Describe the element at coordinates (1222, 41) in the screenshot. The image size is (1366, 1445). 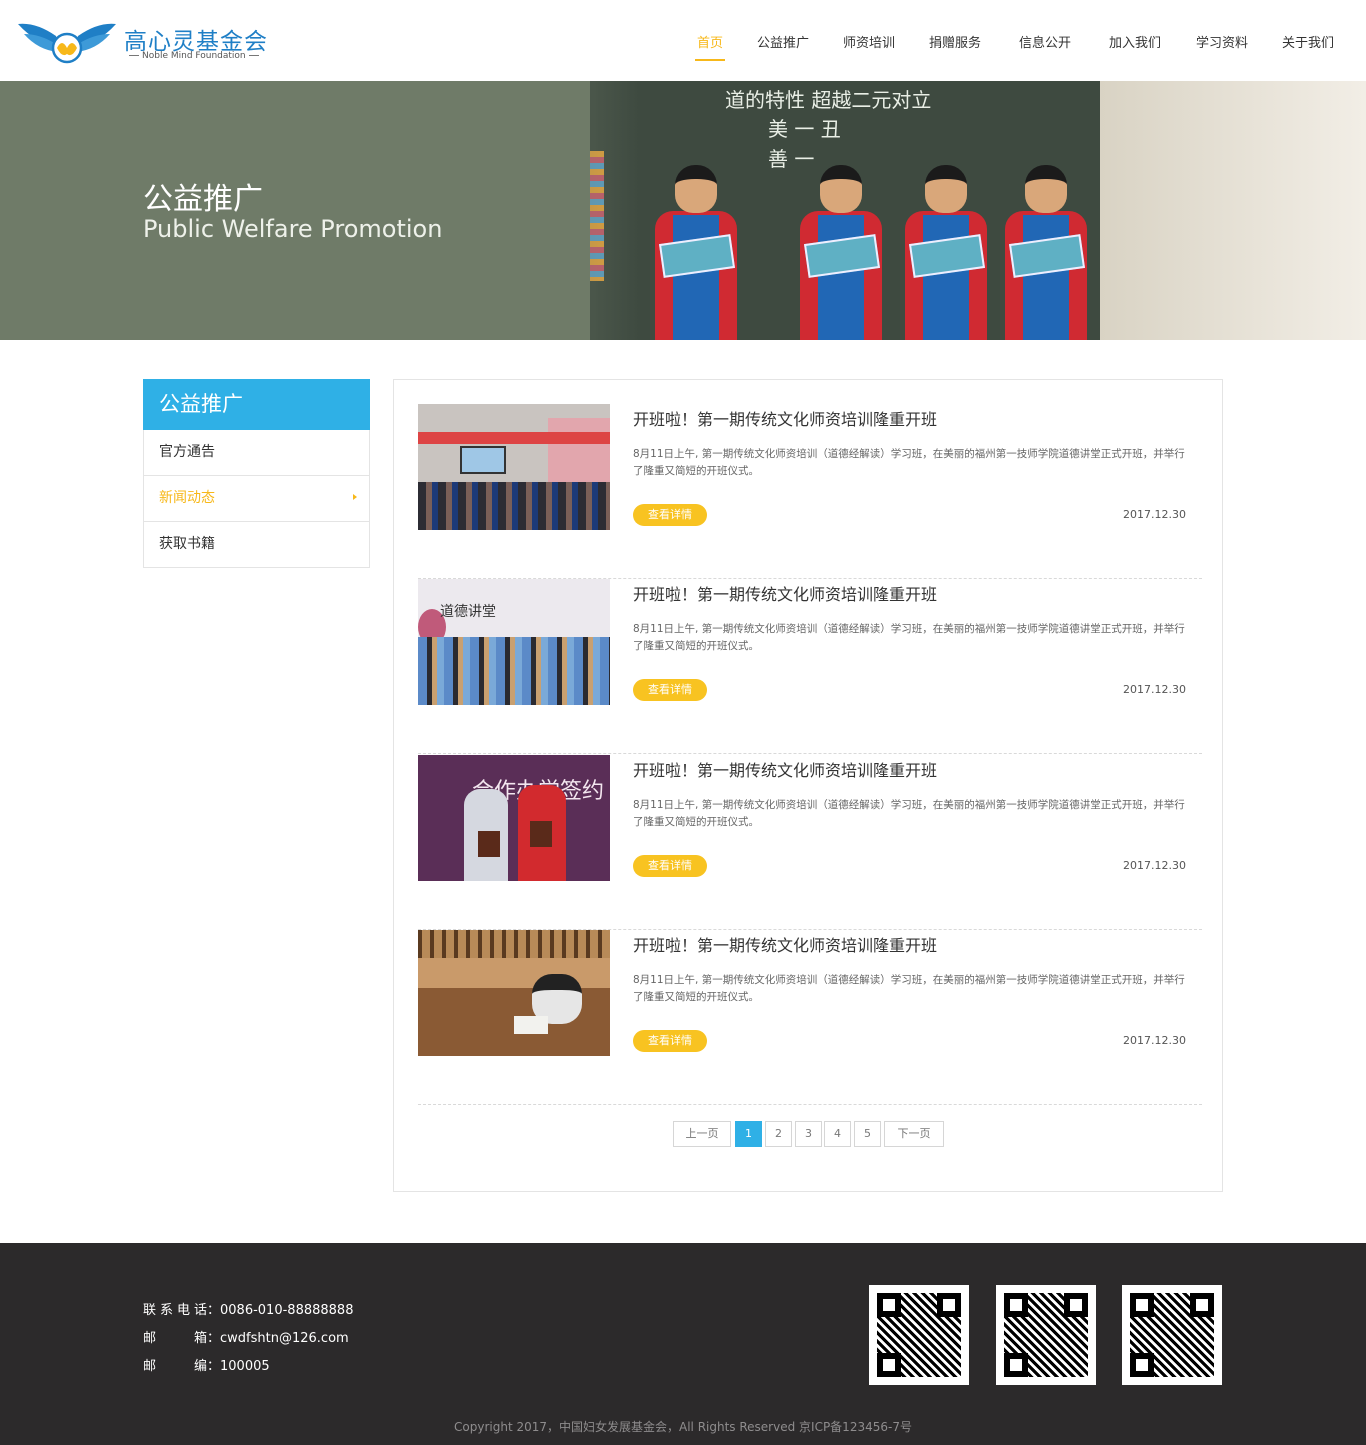
I see `nav-item-study-materials: 学习资料` at that location.